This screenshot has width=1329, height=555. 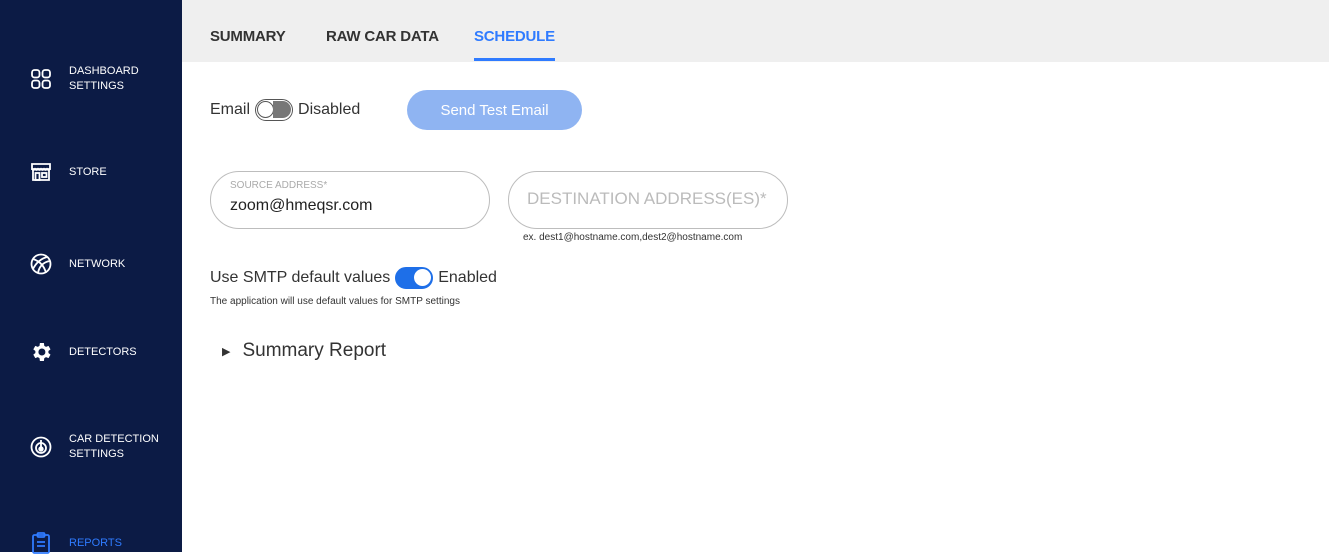 I want to click on smtp-row: Use SMTP default values Enabled, so click(x=353, y=278).